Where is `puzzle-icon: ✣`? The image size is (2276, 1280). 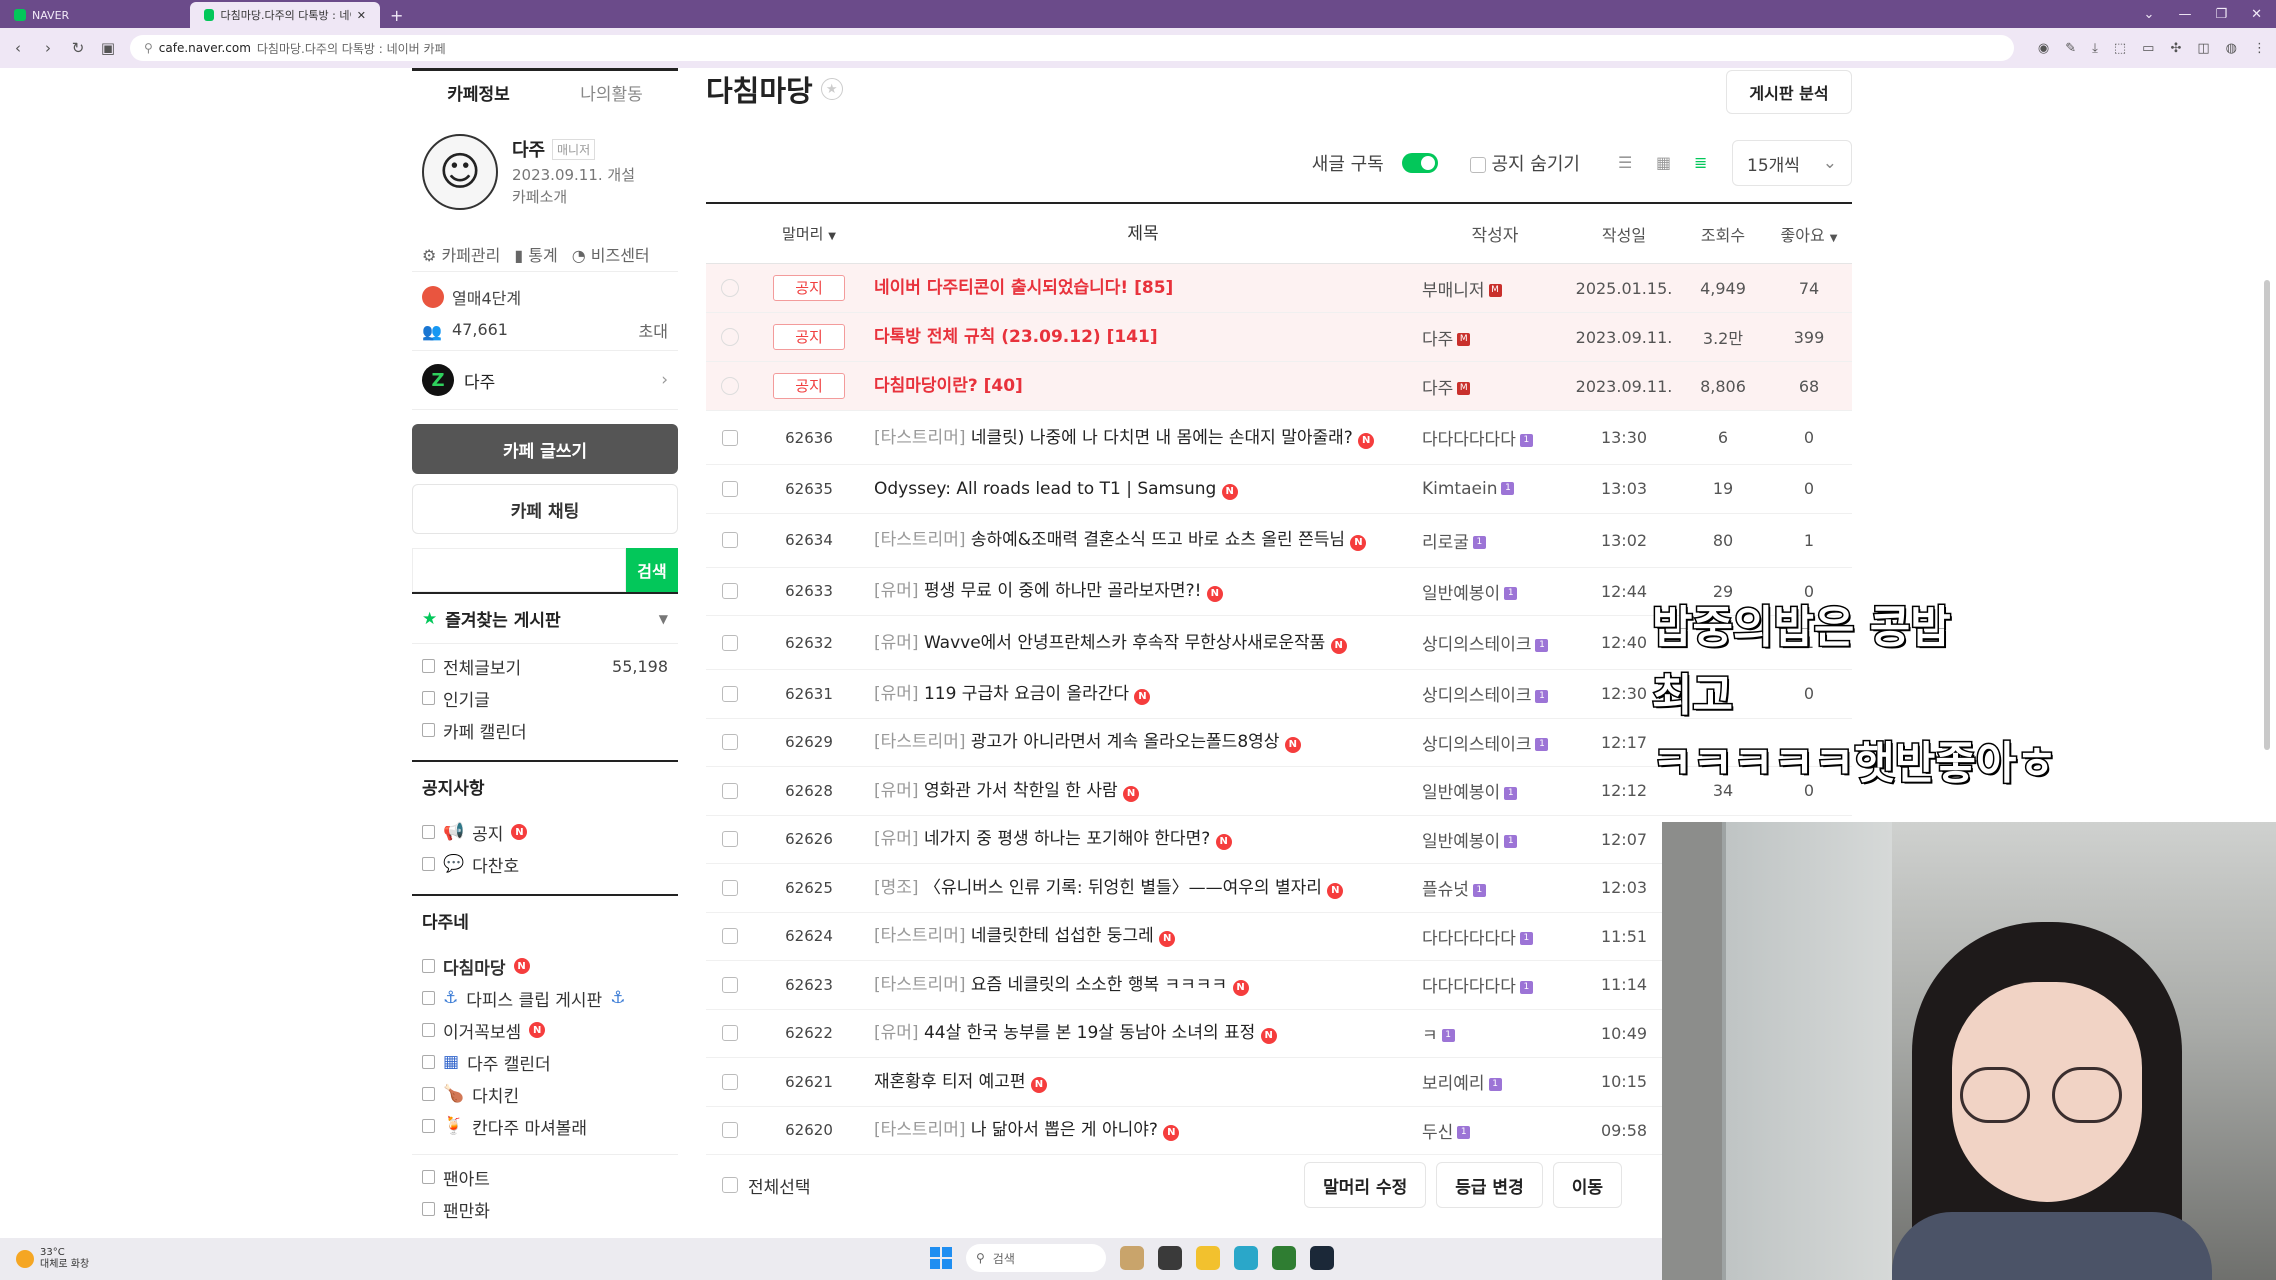 puzzle-icon: ✣ is located at coordinates (2175, 48).